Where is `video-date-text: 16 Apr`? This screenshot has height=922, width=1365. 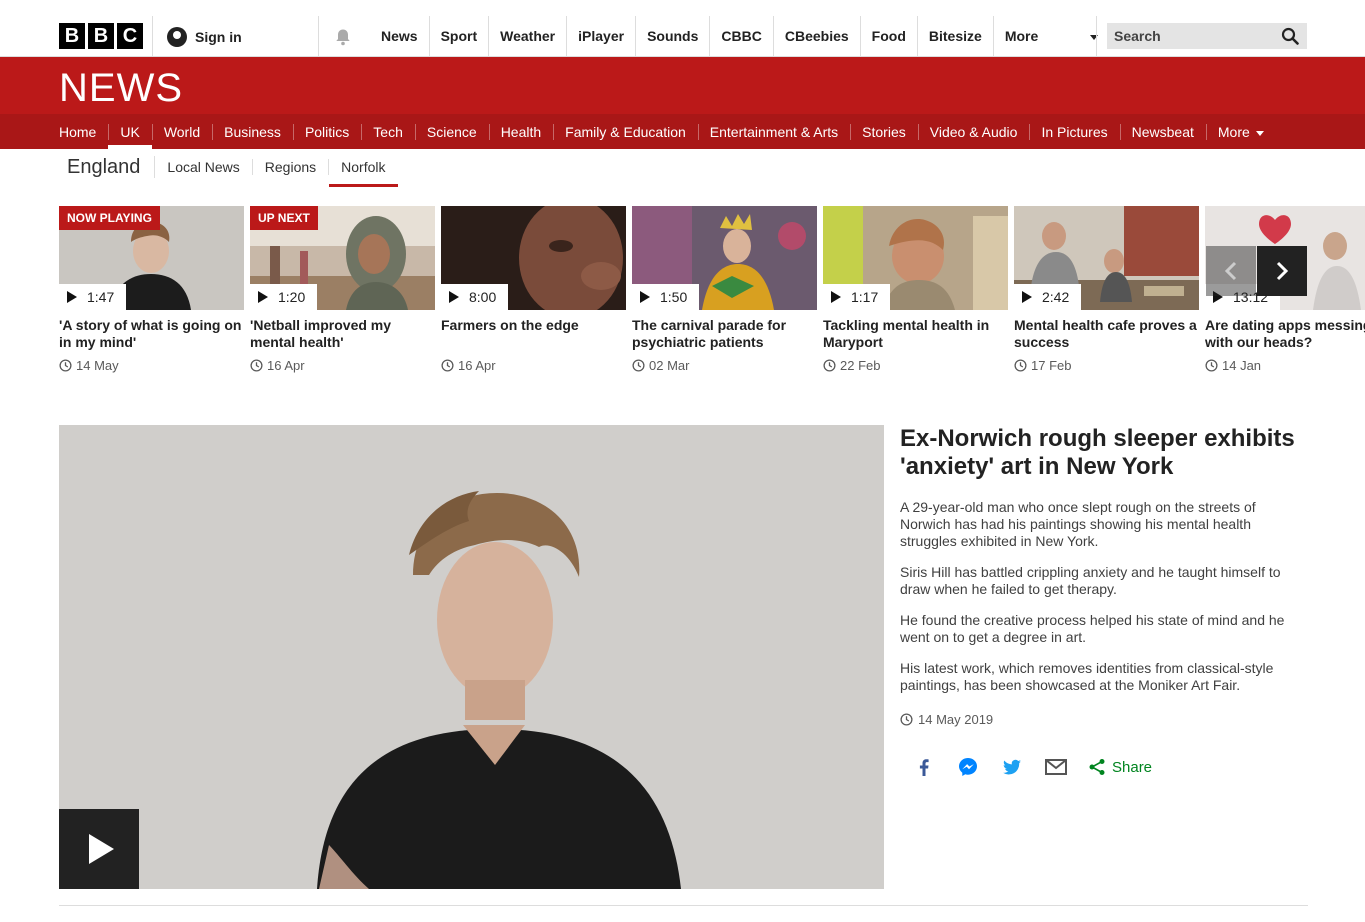
video-date-text: 16 Apr is located at coordinates (286, 365).